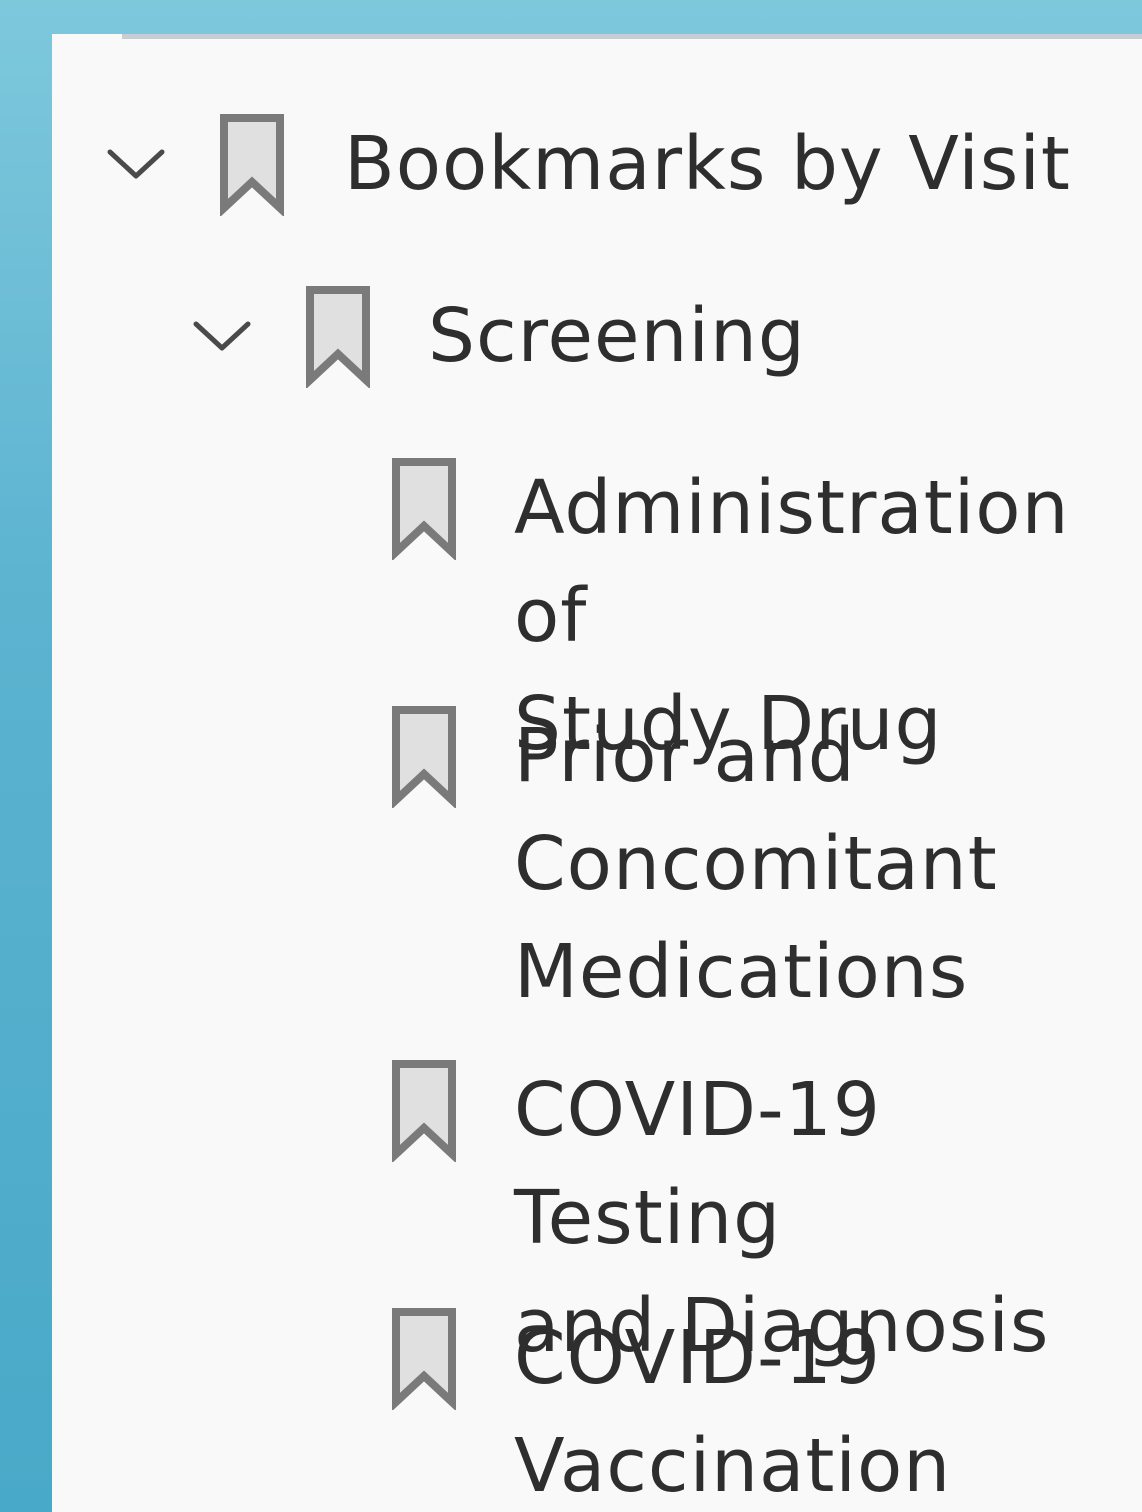 This screenshot has width=1142, height=1512. What do you see at coordinates (617, 336) in the screenshot?
I see `tree-node-label: Screening` at bounding box center [617, 336].